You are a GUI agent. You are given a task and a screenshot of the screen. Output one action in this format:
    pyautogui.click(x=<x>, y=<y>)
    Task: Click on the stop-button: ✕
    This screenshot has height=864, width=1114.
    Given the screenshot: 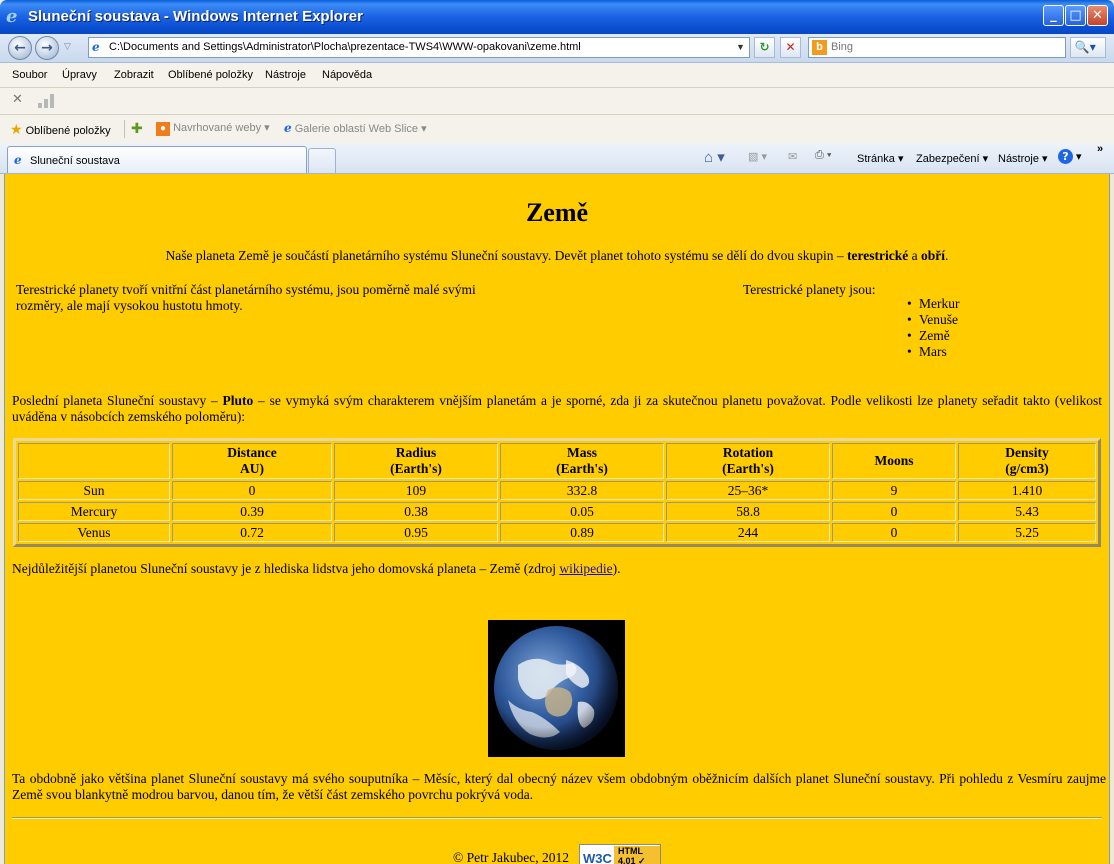 What is the action you would take?
    pyautogui.click(x=790, y=47)
    